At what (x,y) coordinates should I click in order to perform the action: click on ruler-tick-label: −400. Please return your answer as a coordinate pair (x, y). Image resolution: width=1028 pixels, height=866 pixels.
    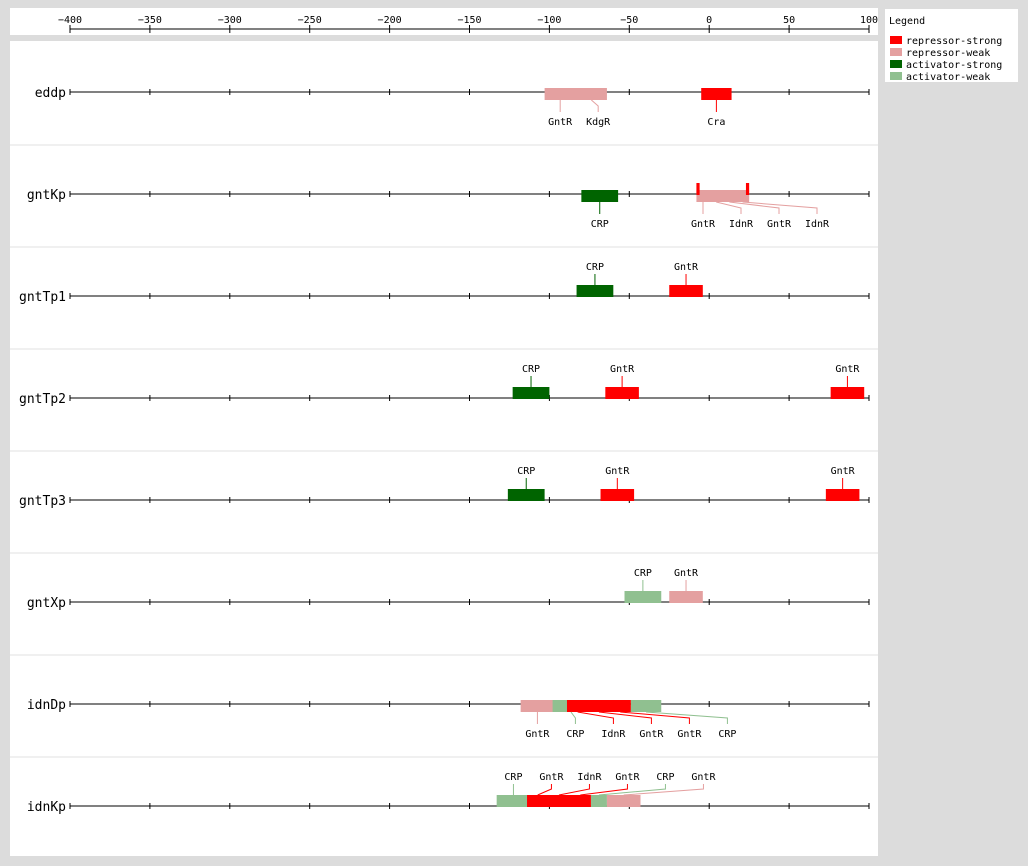
    Looking at the image, I should click on (70, 20).